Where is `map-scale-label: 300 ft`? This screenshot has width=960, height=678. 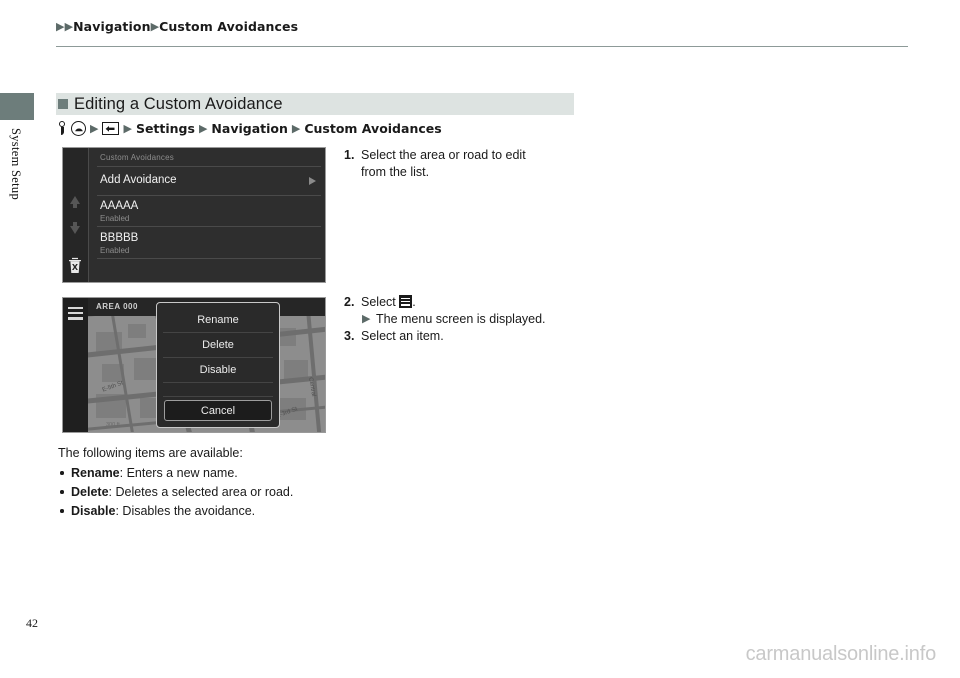
map-scale-label: 300 ft is located at coordinates (113, 425).